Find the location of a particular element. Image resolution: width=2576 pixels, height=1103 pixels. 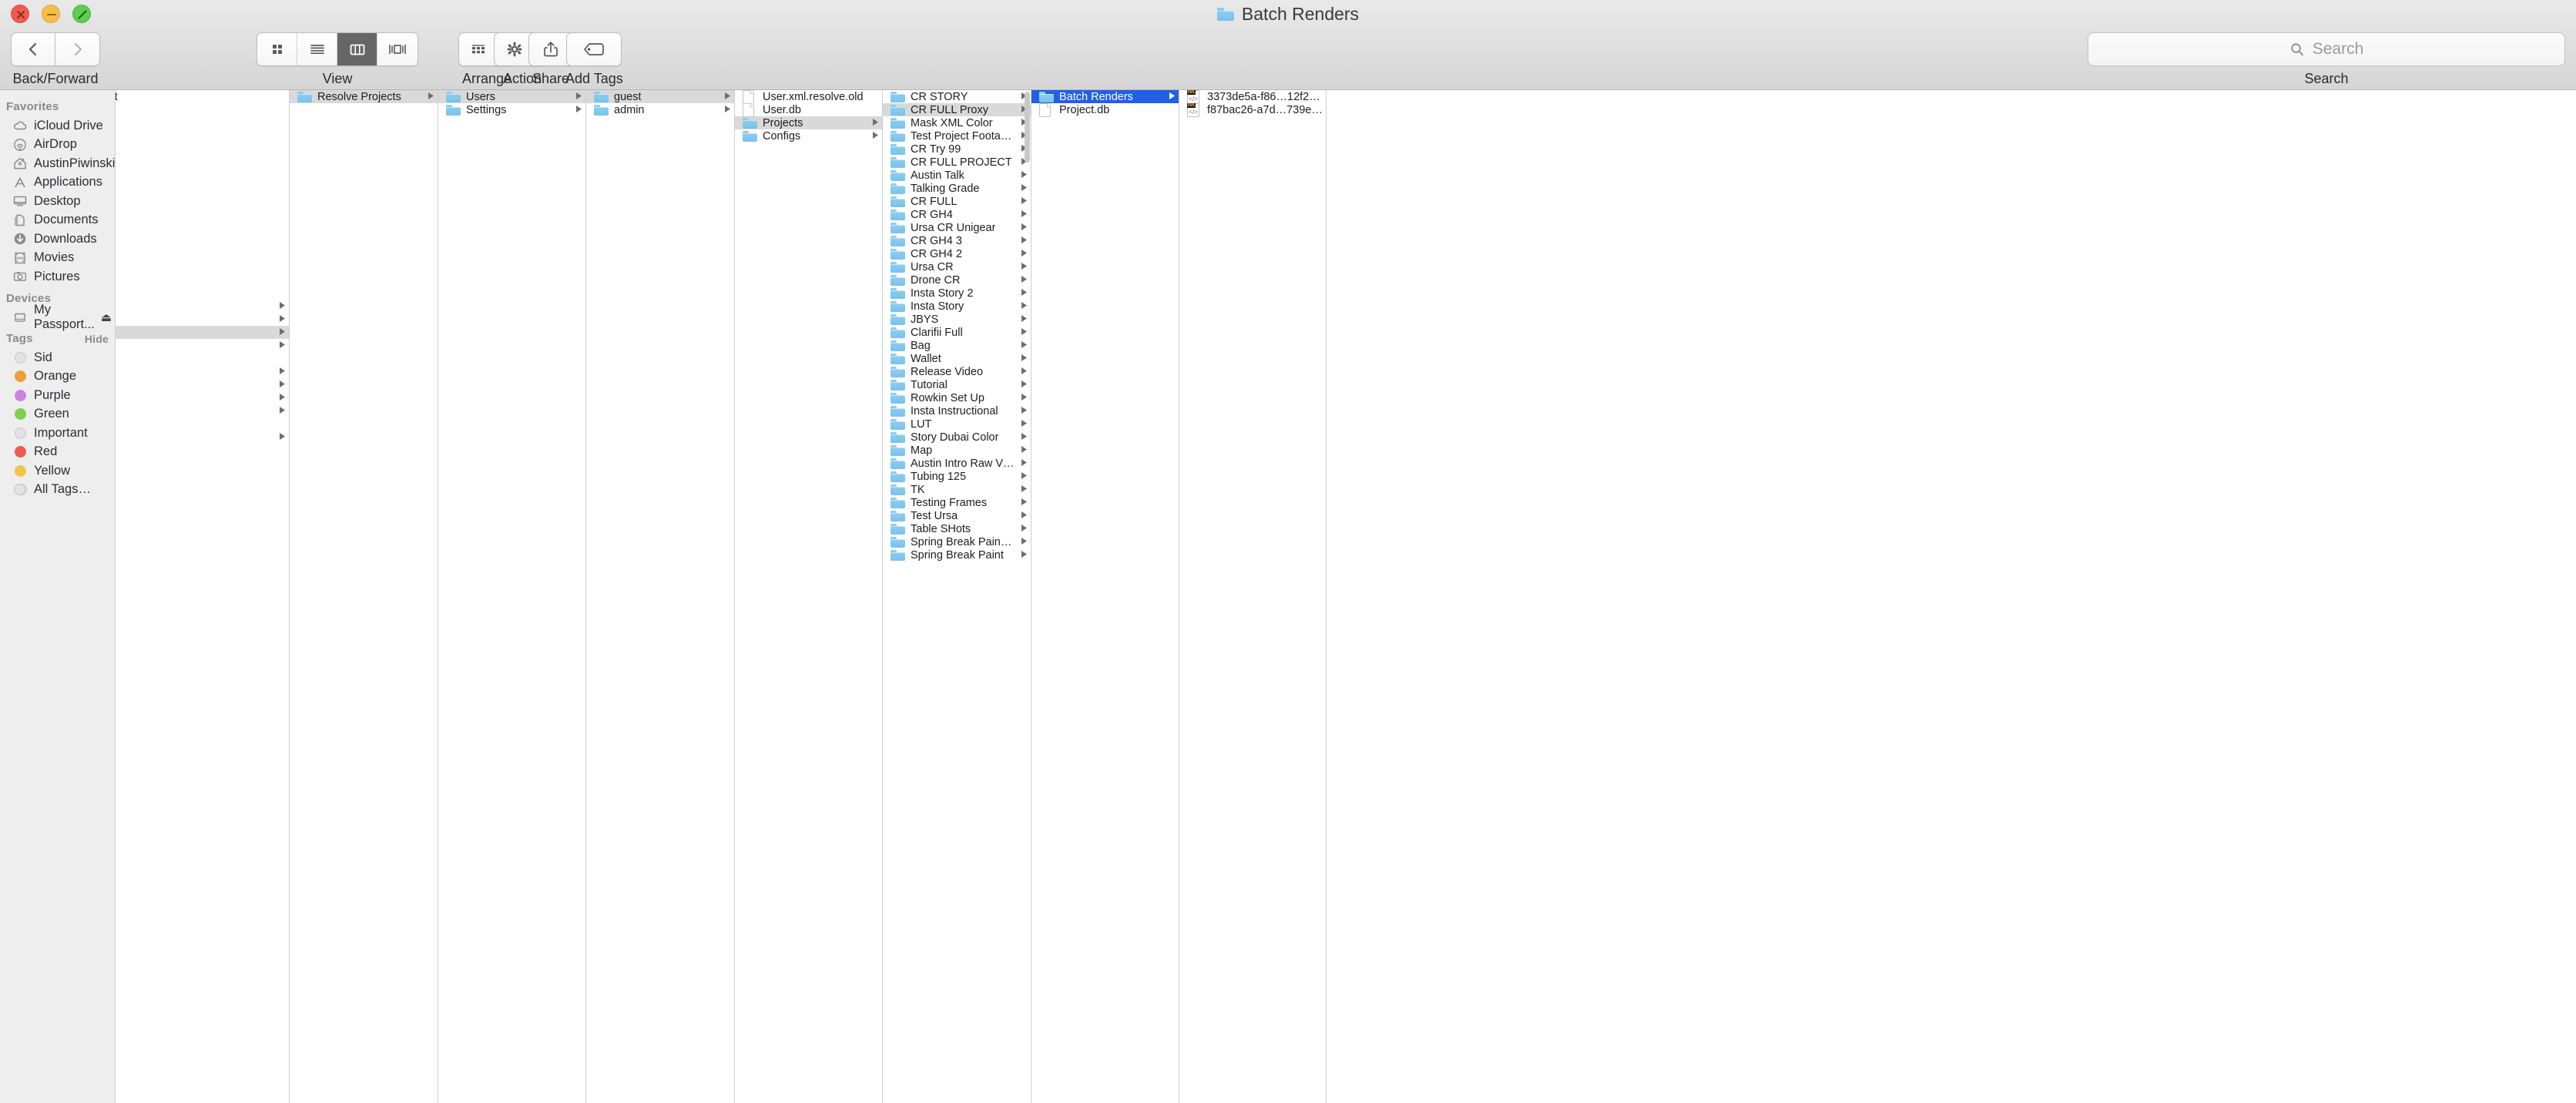

sidebar-item-important: Important is located at coordinates (57, 433).